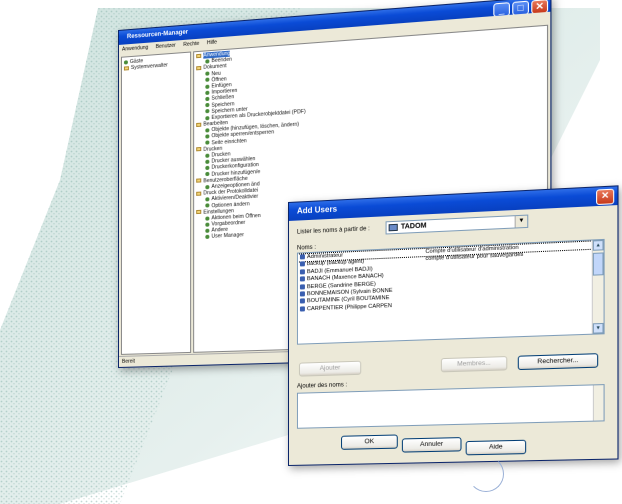 The width and height of the screenshot is (622, 504). Describe the element at coordinates (330, 368) in the screenshot. I see `add-button: Ajouter` at that location.